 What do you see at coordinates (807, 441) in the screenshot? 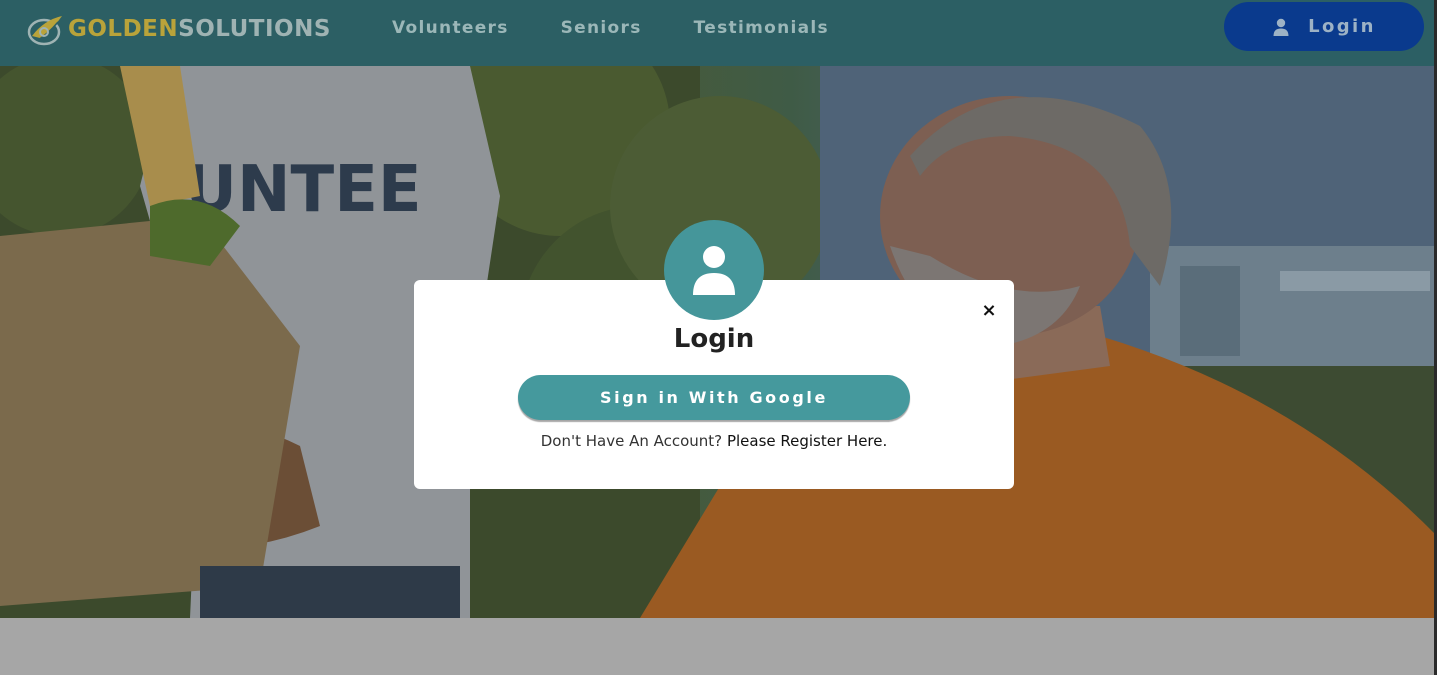
I see `register-link: Please Register Here.` at bounding box center [807, 441].